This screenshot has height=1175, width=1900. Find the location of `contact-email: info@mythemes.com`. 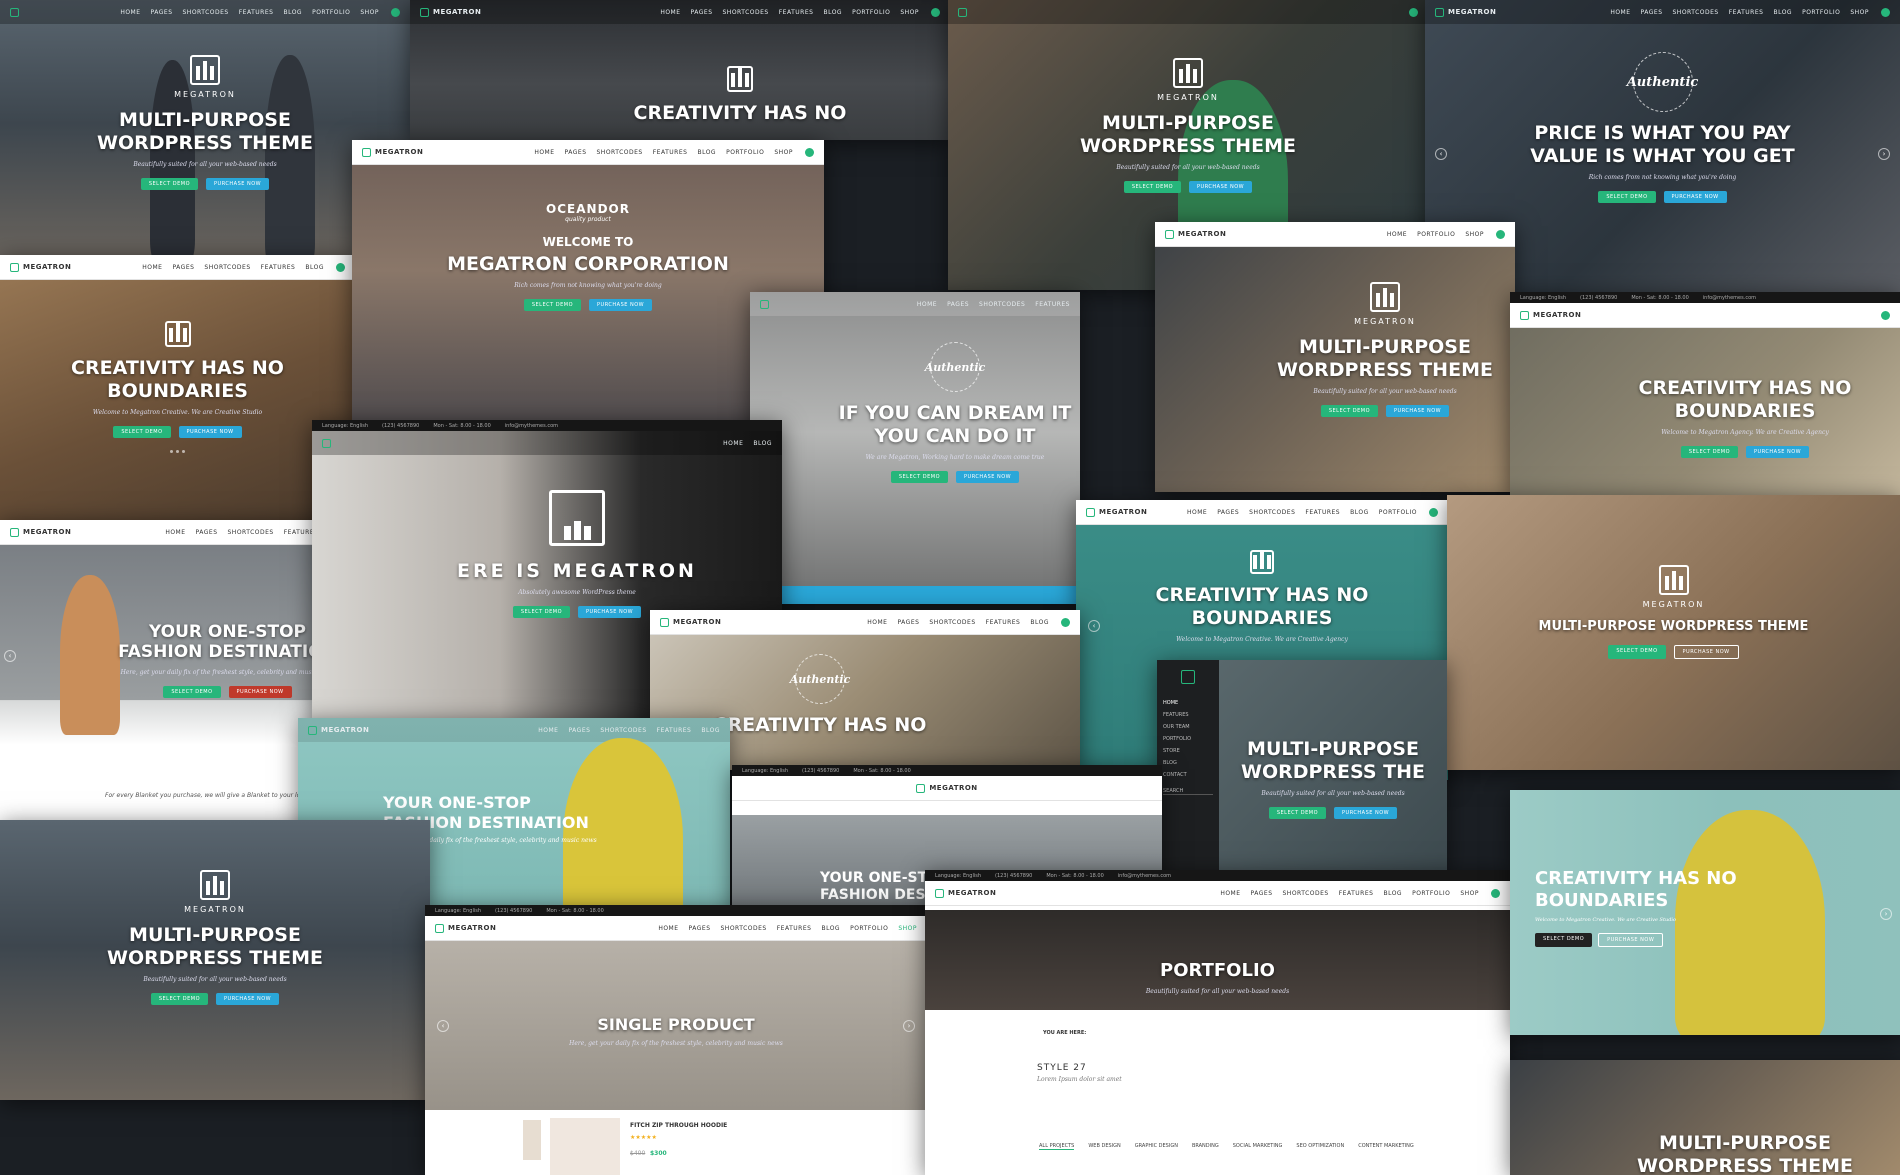

contact-email: info@mythemes.com is located at coordinates (1729, 298).